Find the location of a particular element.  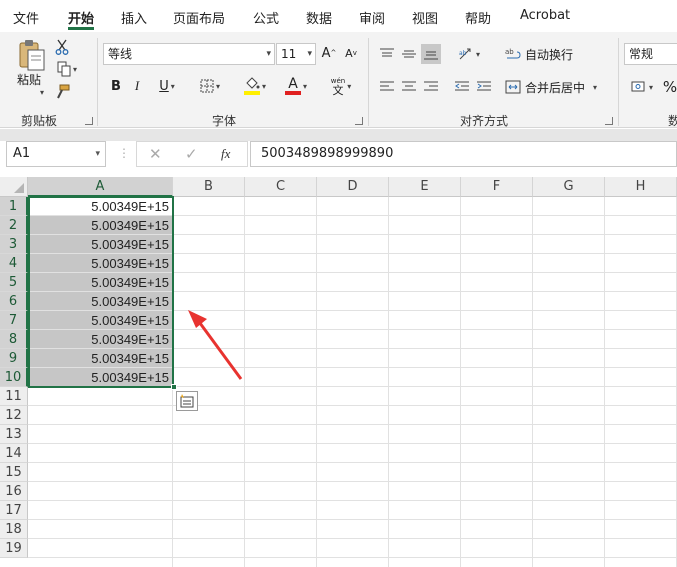

alignment-launcher-icon is located at coordinates (609, 121).